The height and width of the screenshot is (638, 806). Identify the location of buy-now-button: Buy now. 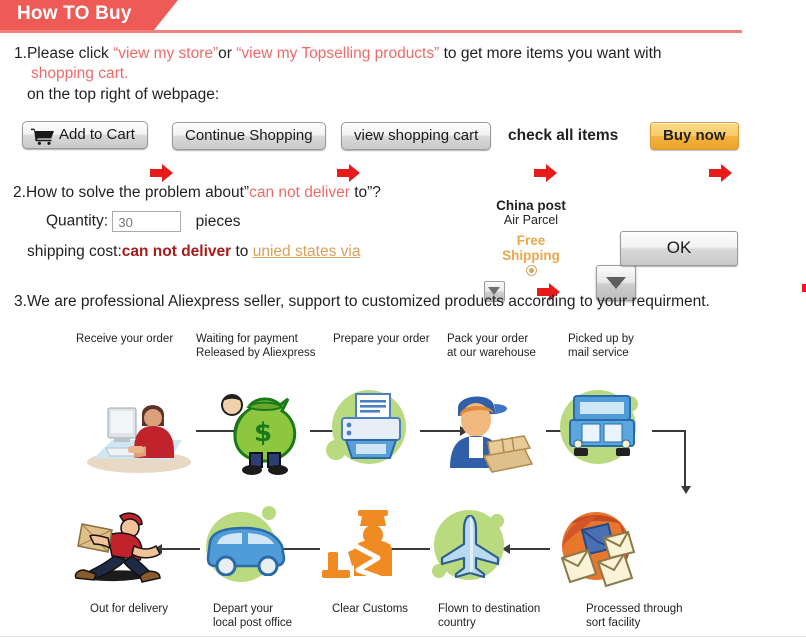
(694, 136).